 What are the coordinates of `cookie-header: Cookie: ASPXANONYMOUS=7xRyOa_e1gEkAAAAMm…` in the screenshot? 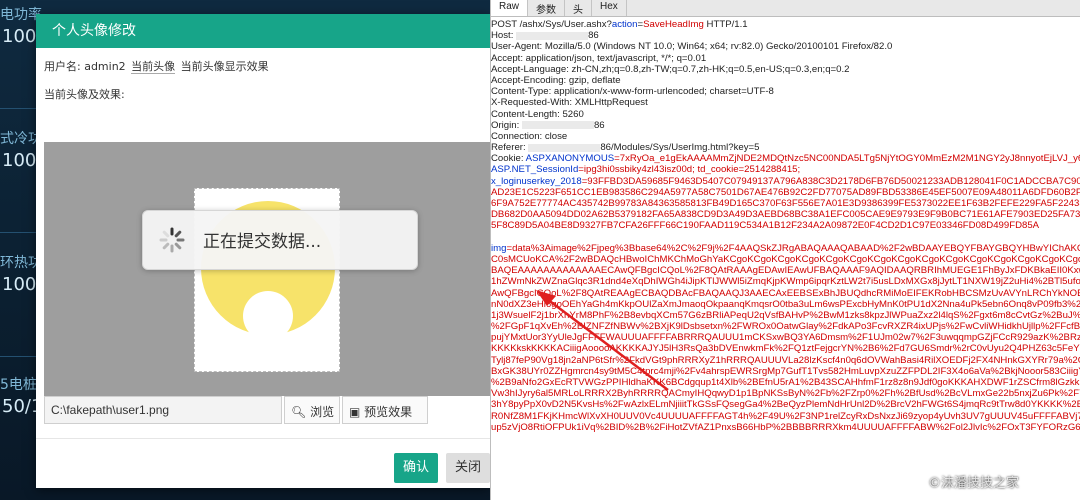 It's located at (785, 159).